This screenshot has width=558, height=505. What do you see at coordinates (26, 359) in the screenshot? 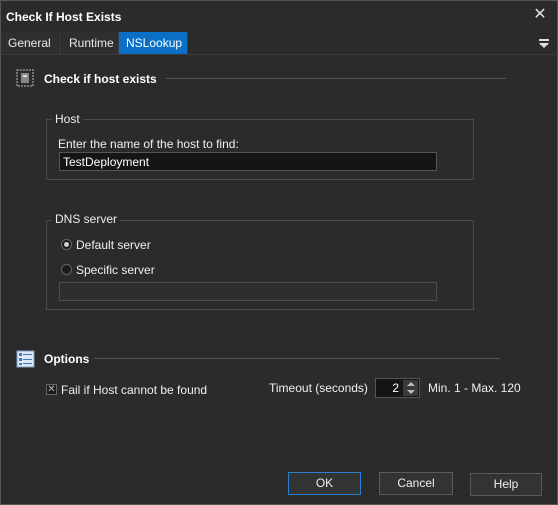
I see `options-icon` at bounding box center [26, 359].